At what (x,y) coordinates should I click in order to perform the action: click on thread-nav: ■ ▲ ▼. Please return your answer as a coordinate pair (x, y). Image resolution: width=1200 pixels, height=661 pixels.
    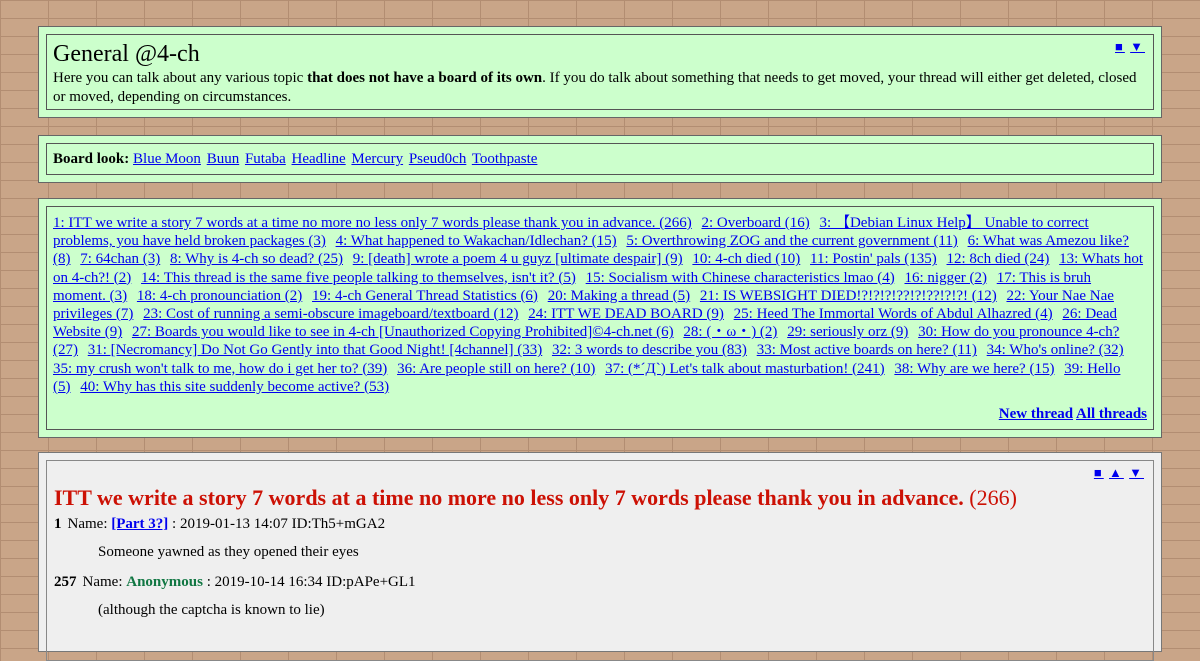
    Looking at the image, I should click on (1119, 473).